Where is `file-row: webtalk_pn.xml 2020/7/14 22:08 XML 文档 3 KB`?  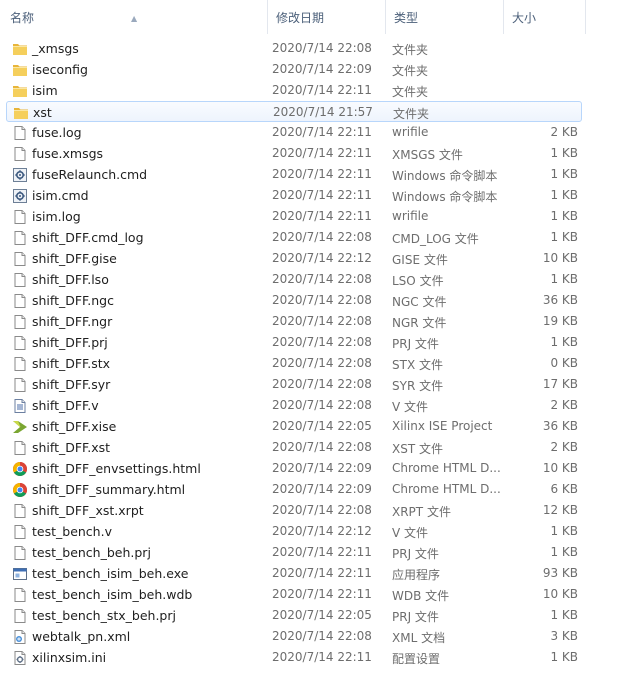 file-row: webtalk_pn.xml 2020/7/14 22:08 XML 文档 3 KB is located at coordinates (294, 636).